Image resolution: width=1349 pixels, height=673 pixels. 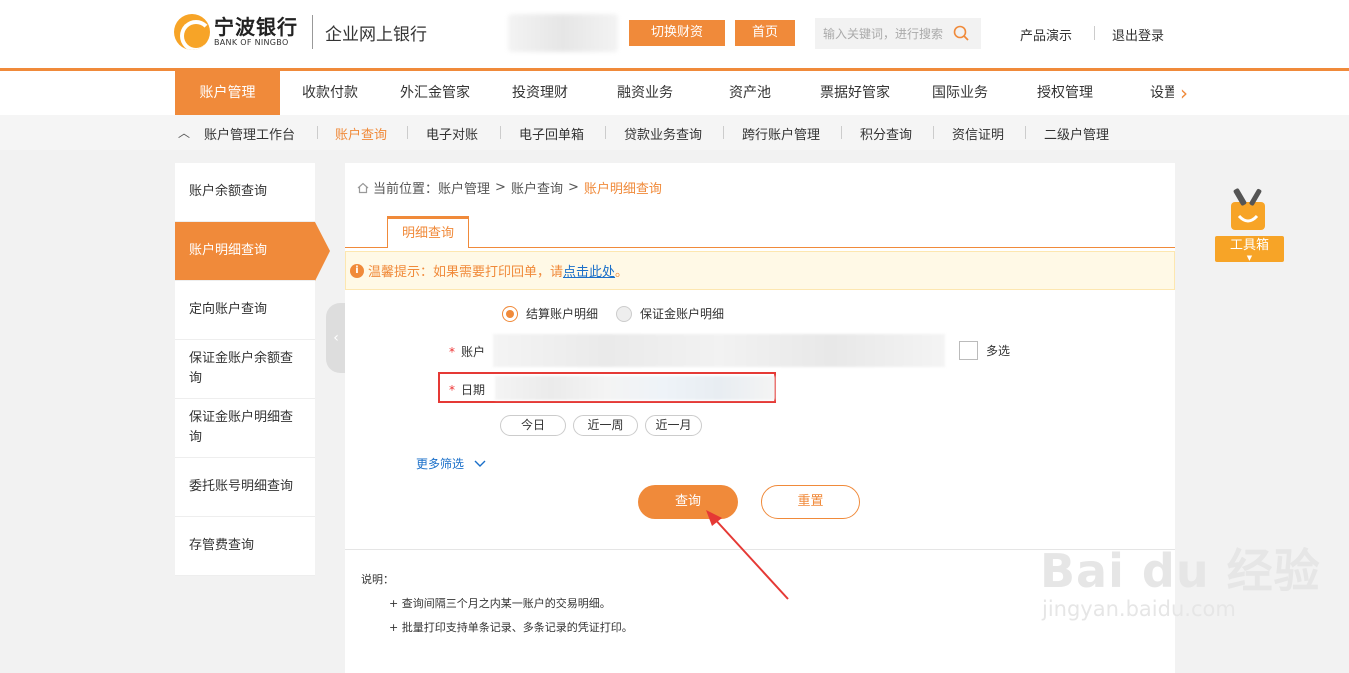 What do you see at coordinates (336, 338) in the screenshot?
I see `sidebar-collapse-handle: ‹` at bounding box center [336, 338].